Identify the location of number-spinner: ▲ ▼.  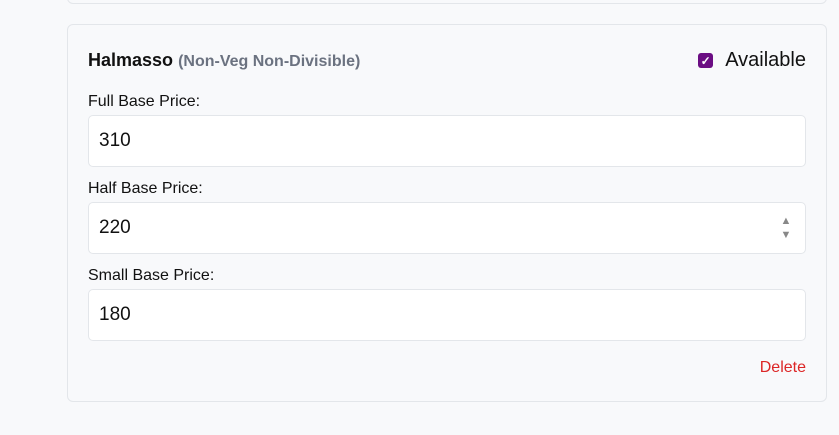
(786, 228).